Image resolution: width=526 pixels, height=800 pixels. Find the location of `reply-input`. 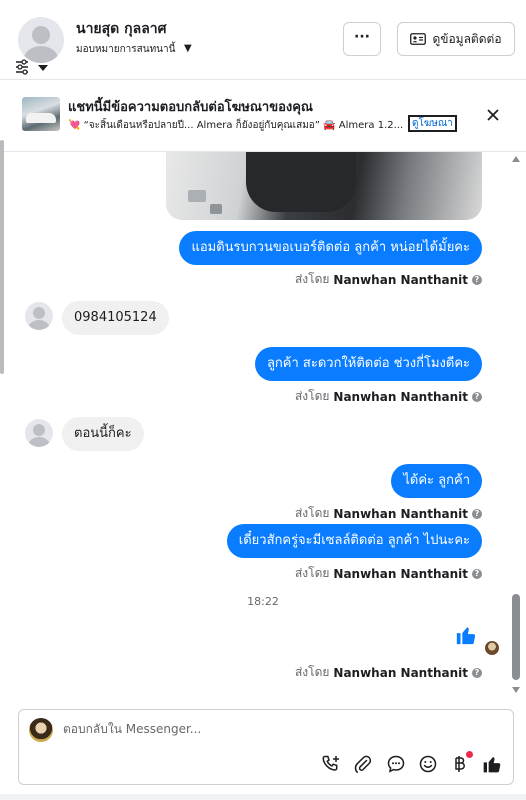

reply-input is located at coordinates (283, 729).